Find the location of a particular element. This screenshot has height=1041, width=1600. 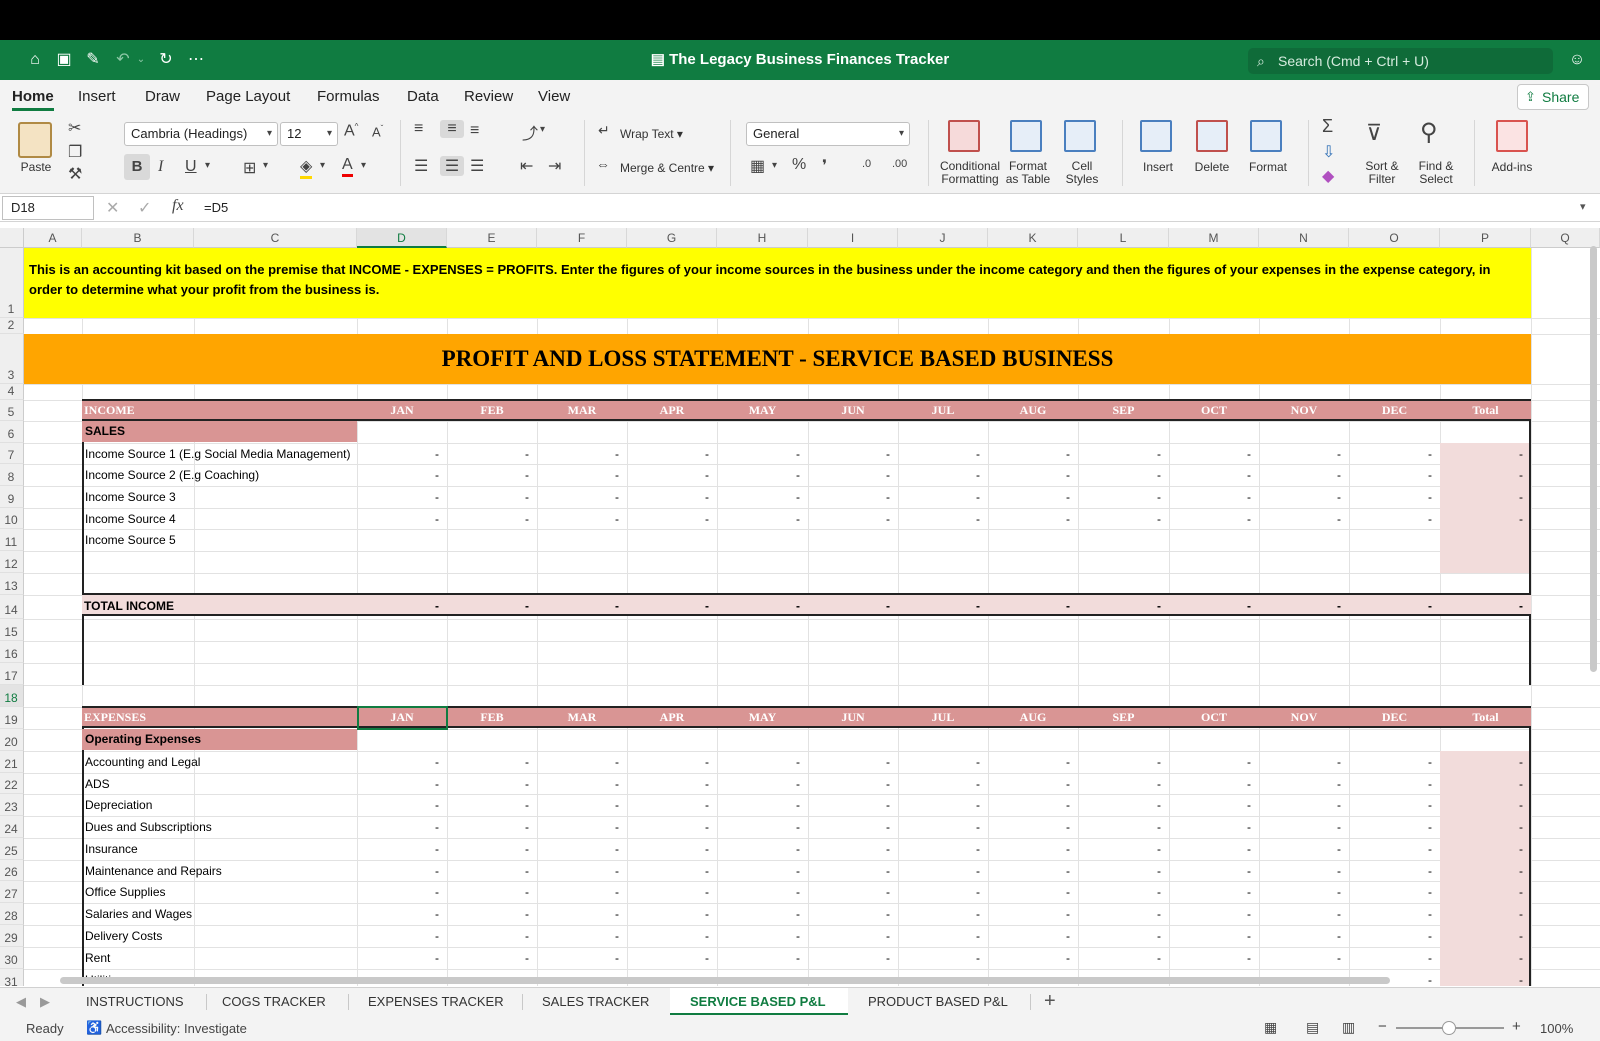

tab-draw: Draw is located at coordinates (162, 96).